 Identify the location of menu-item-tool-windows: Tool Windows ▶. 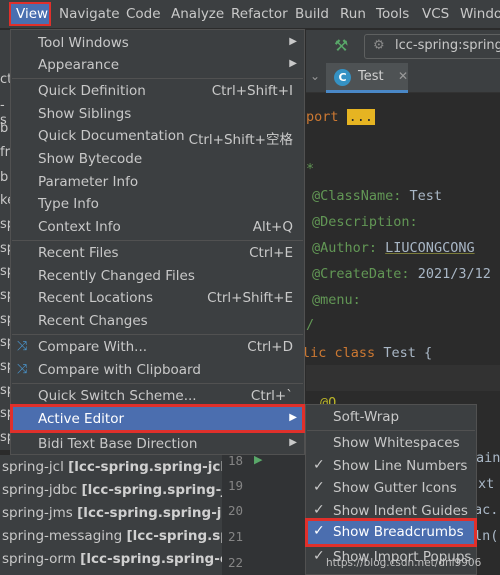
(157, 43).